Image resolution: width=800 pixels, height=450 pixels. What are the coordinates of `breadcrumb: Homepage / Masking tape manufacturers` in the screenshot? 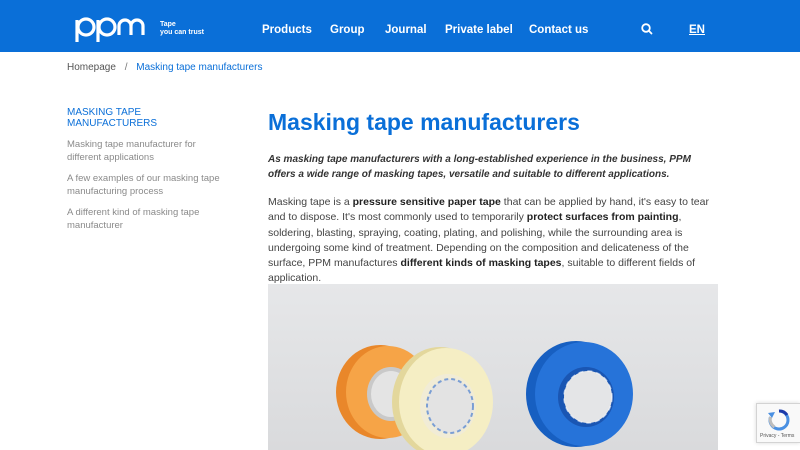 It's located at (164, 67).